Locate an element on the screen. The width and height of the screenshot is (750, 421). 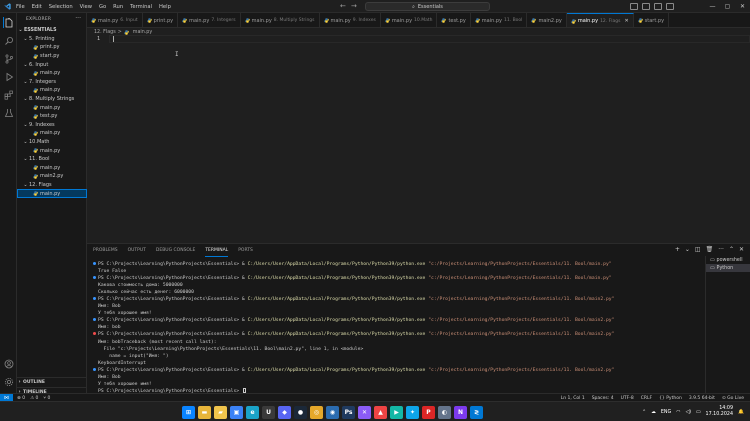
toggle-panel-icon is located at coordinates (646, 6).